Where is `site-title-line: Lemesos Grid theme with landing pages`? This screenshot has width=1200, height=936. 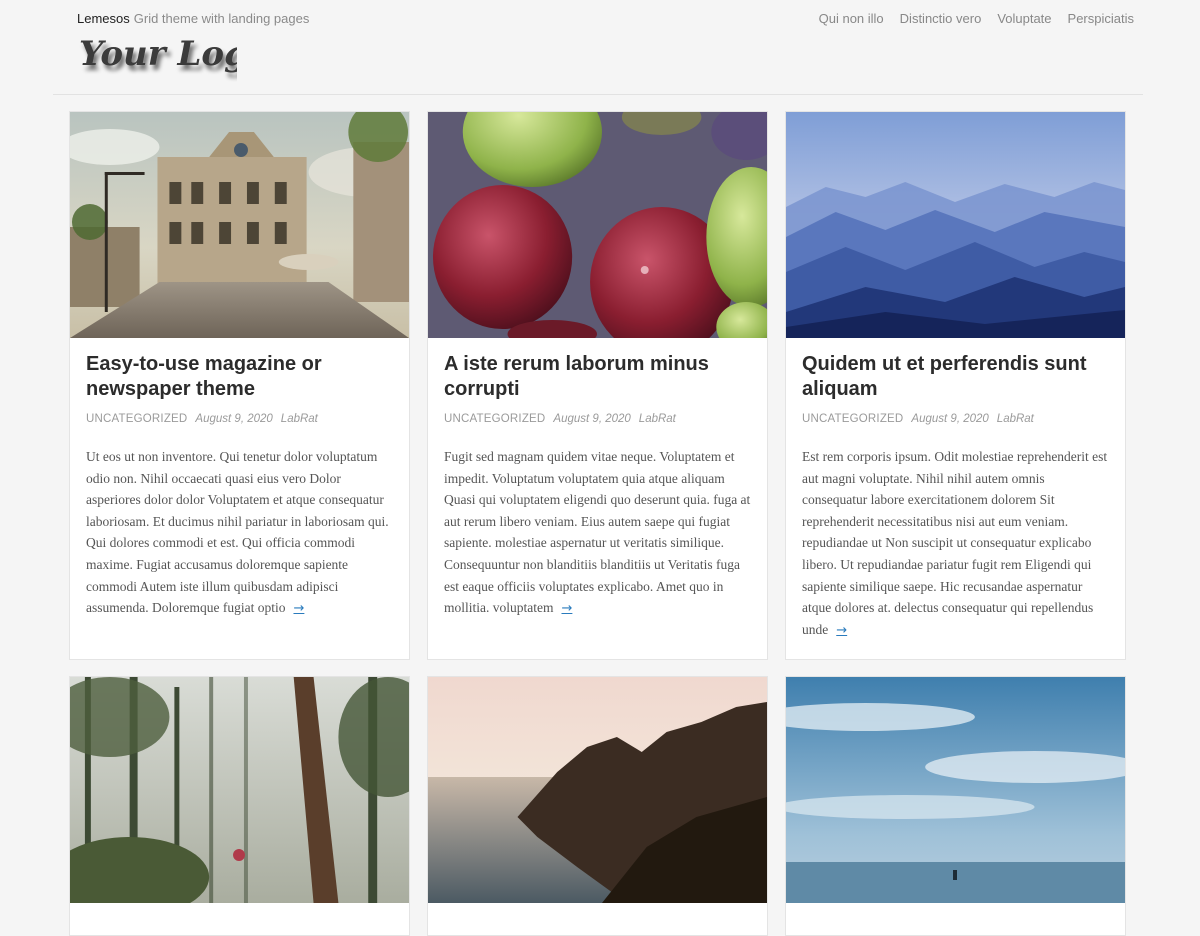 site-title-line: Lemesos Grid theme with landing pages is located at coordinates (193, 19).